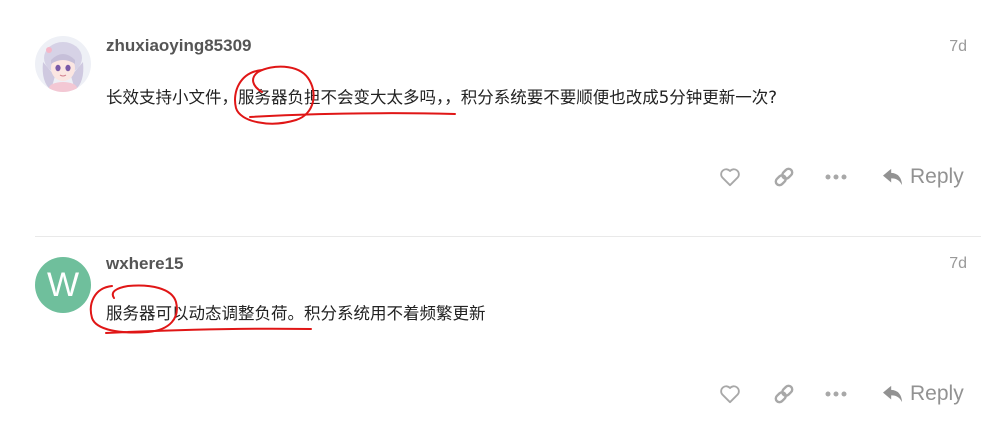 The image size is (1005, 438). Describe the element at coordinates (145, 264) in the screenshot. I see `username: wxhere15` at that location.